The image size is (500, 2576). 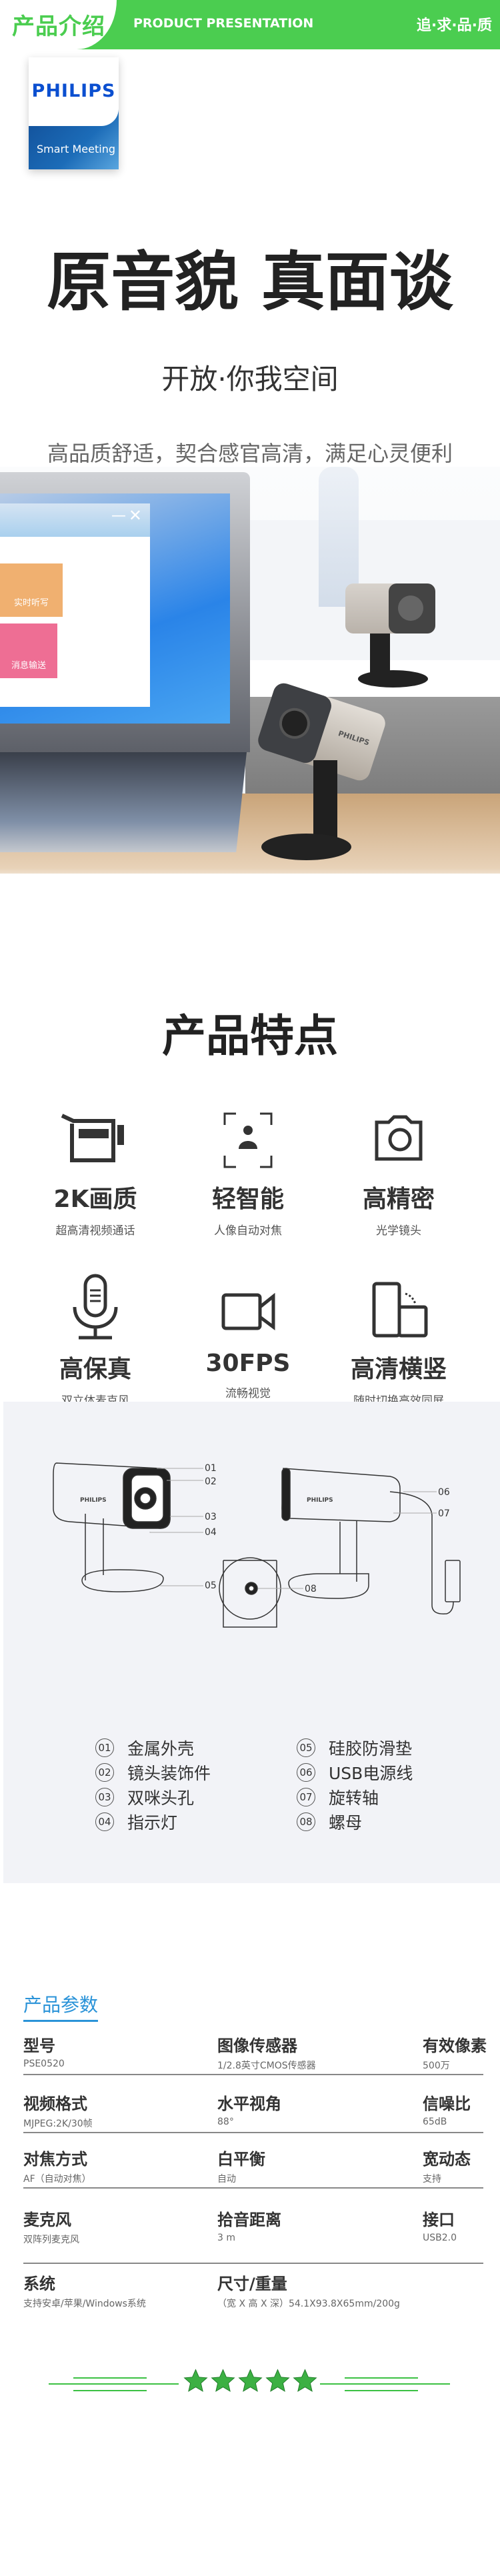 I want to click on hero-subtitle: 开放·你我空间, so click(x=250, y=379).